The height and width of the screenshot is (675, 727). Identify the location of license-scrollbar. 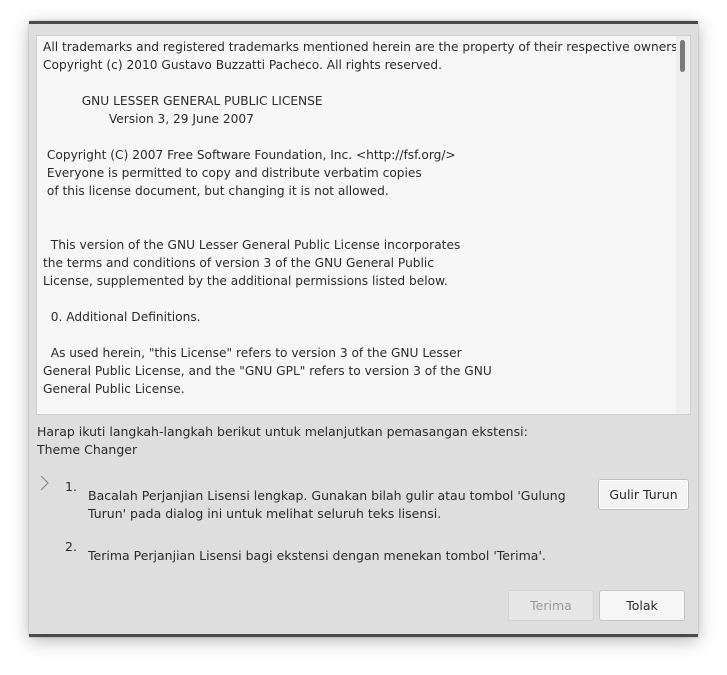
(683, 225).